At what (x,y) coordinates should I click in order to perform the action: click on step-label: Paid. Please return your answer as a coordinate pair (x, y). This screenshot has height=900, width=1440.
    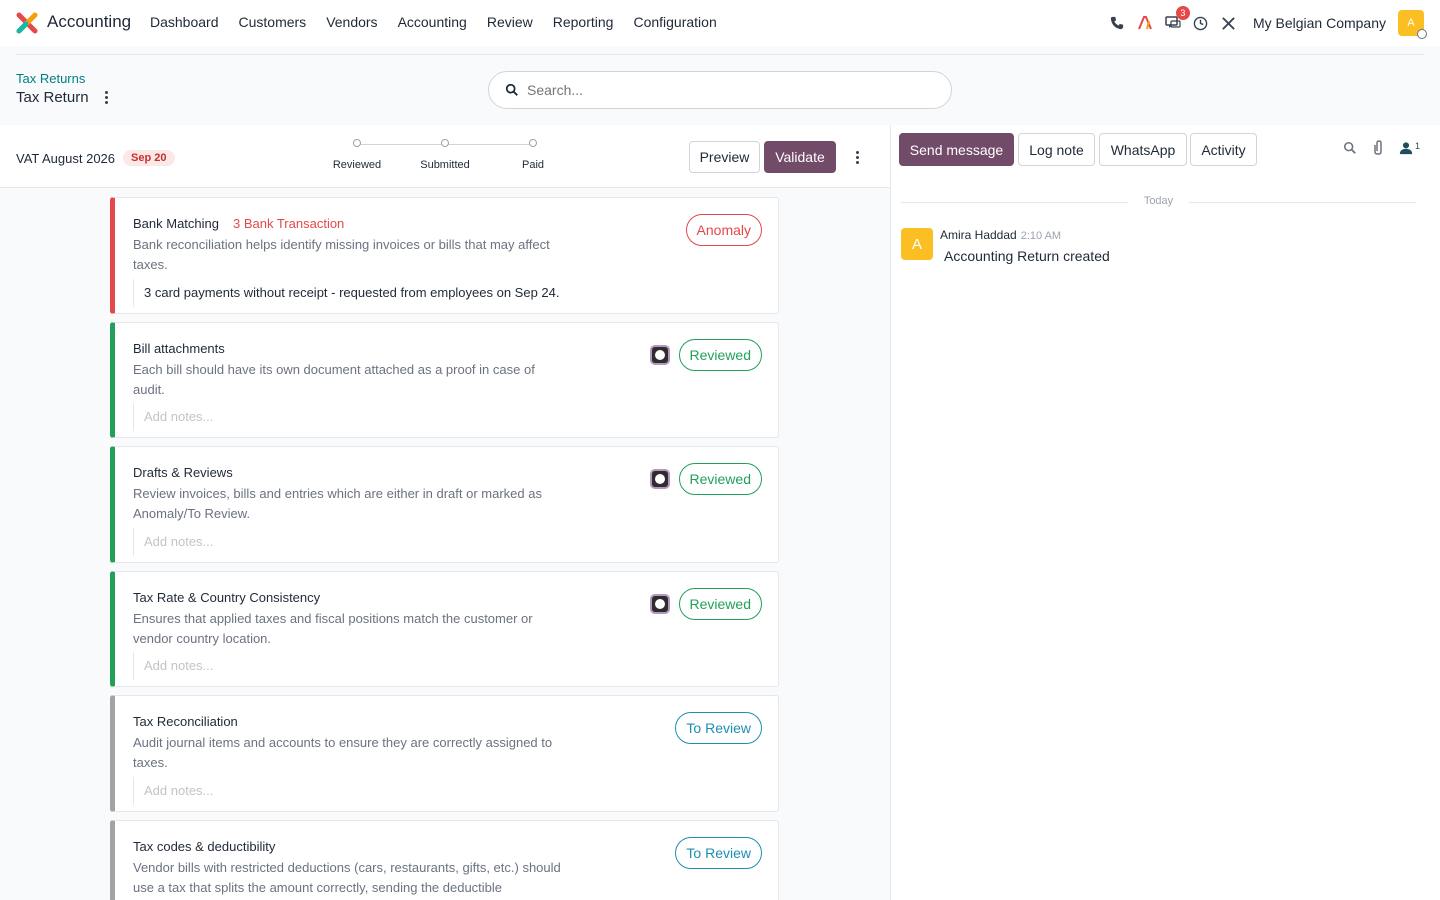
    Looking at the image, I should click on (533, 165).